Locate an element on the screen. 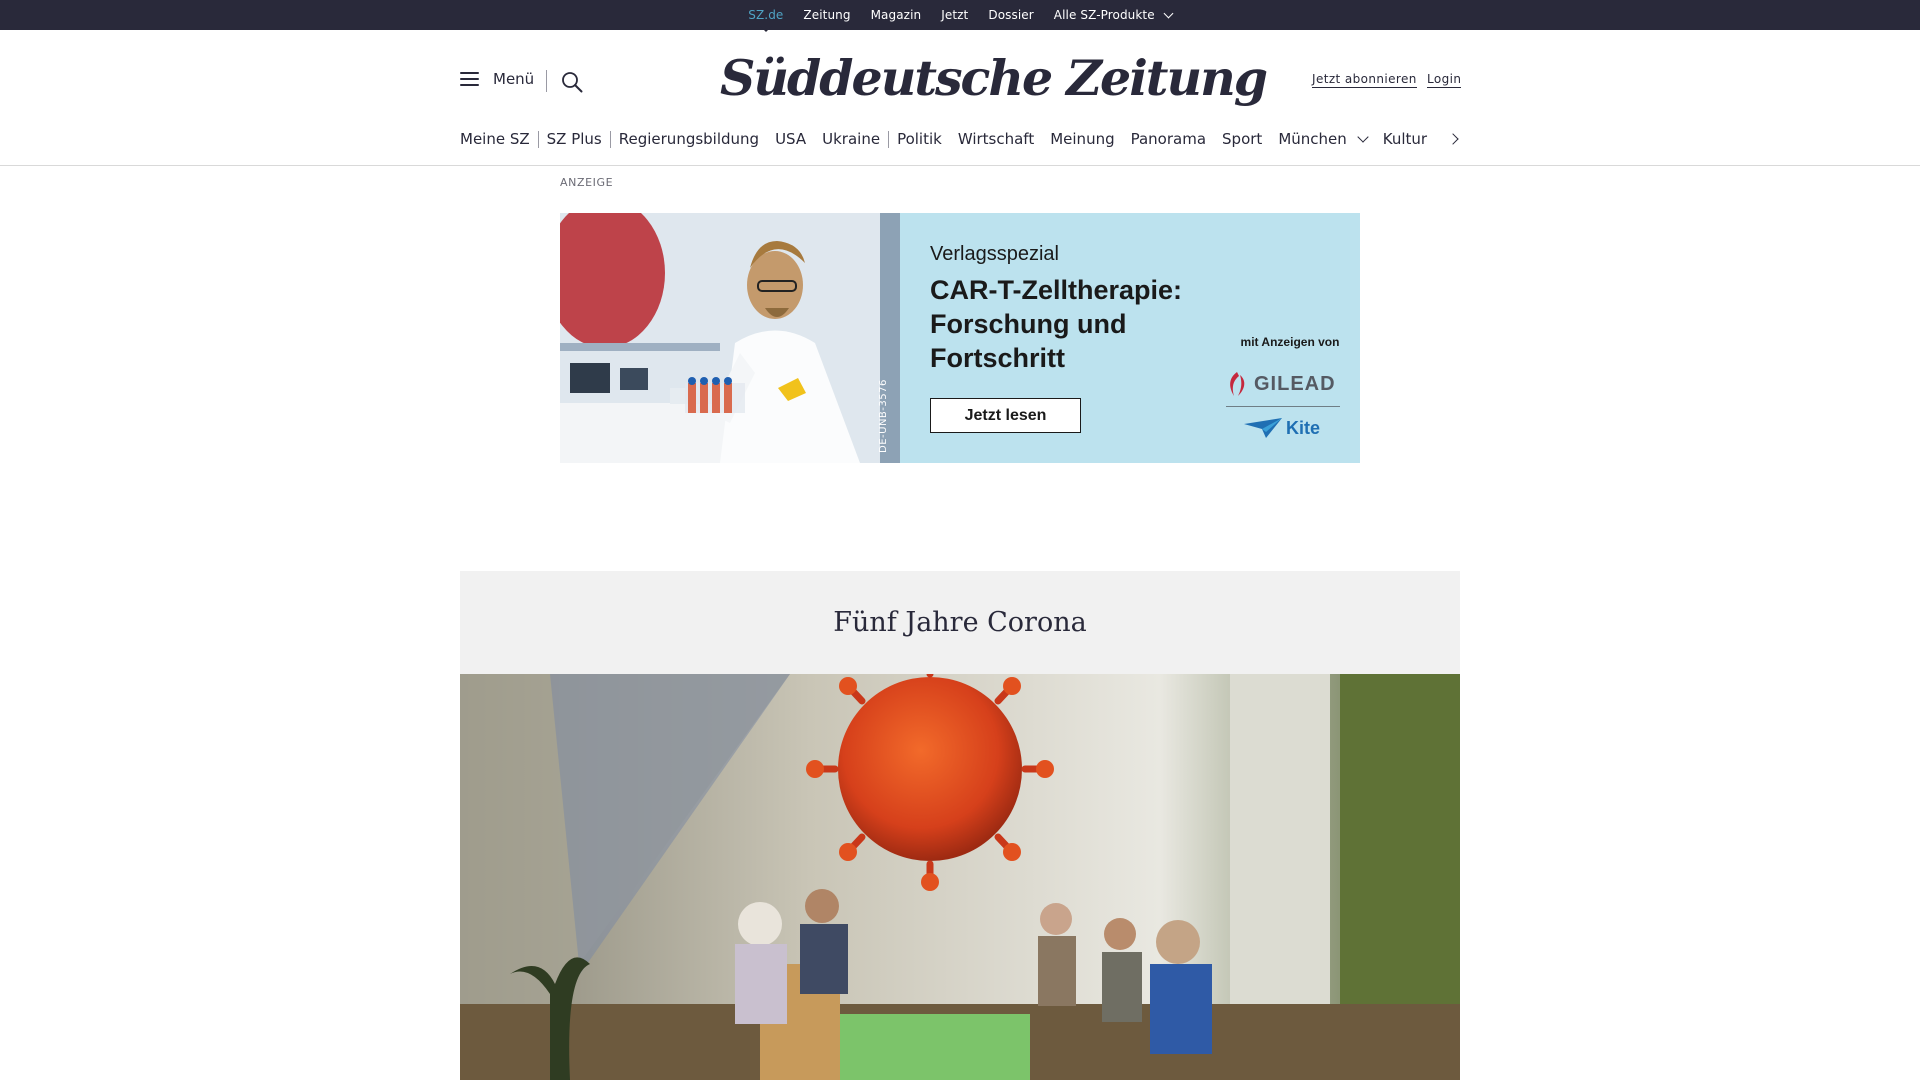 This screenshot has height=1080, width=1920. search-icon is located at coordinates (572, 82).